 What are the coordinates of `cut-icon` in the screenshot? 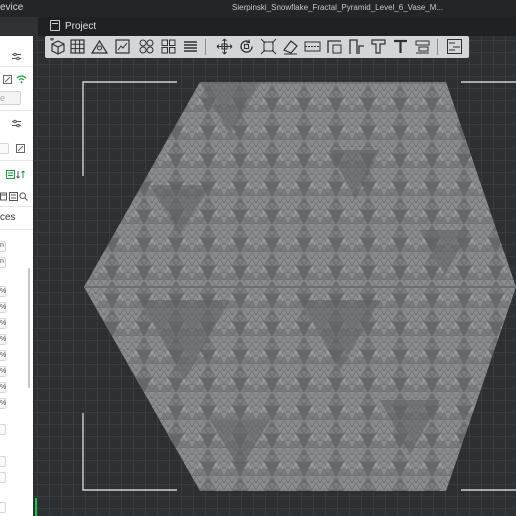 It's located at (312, 46).